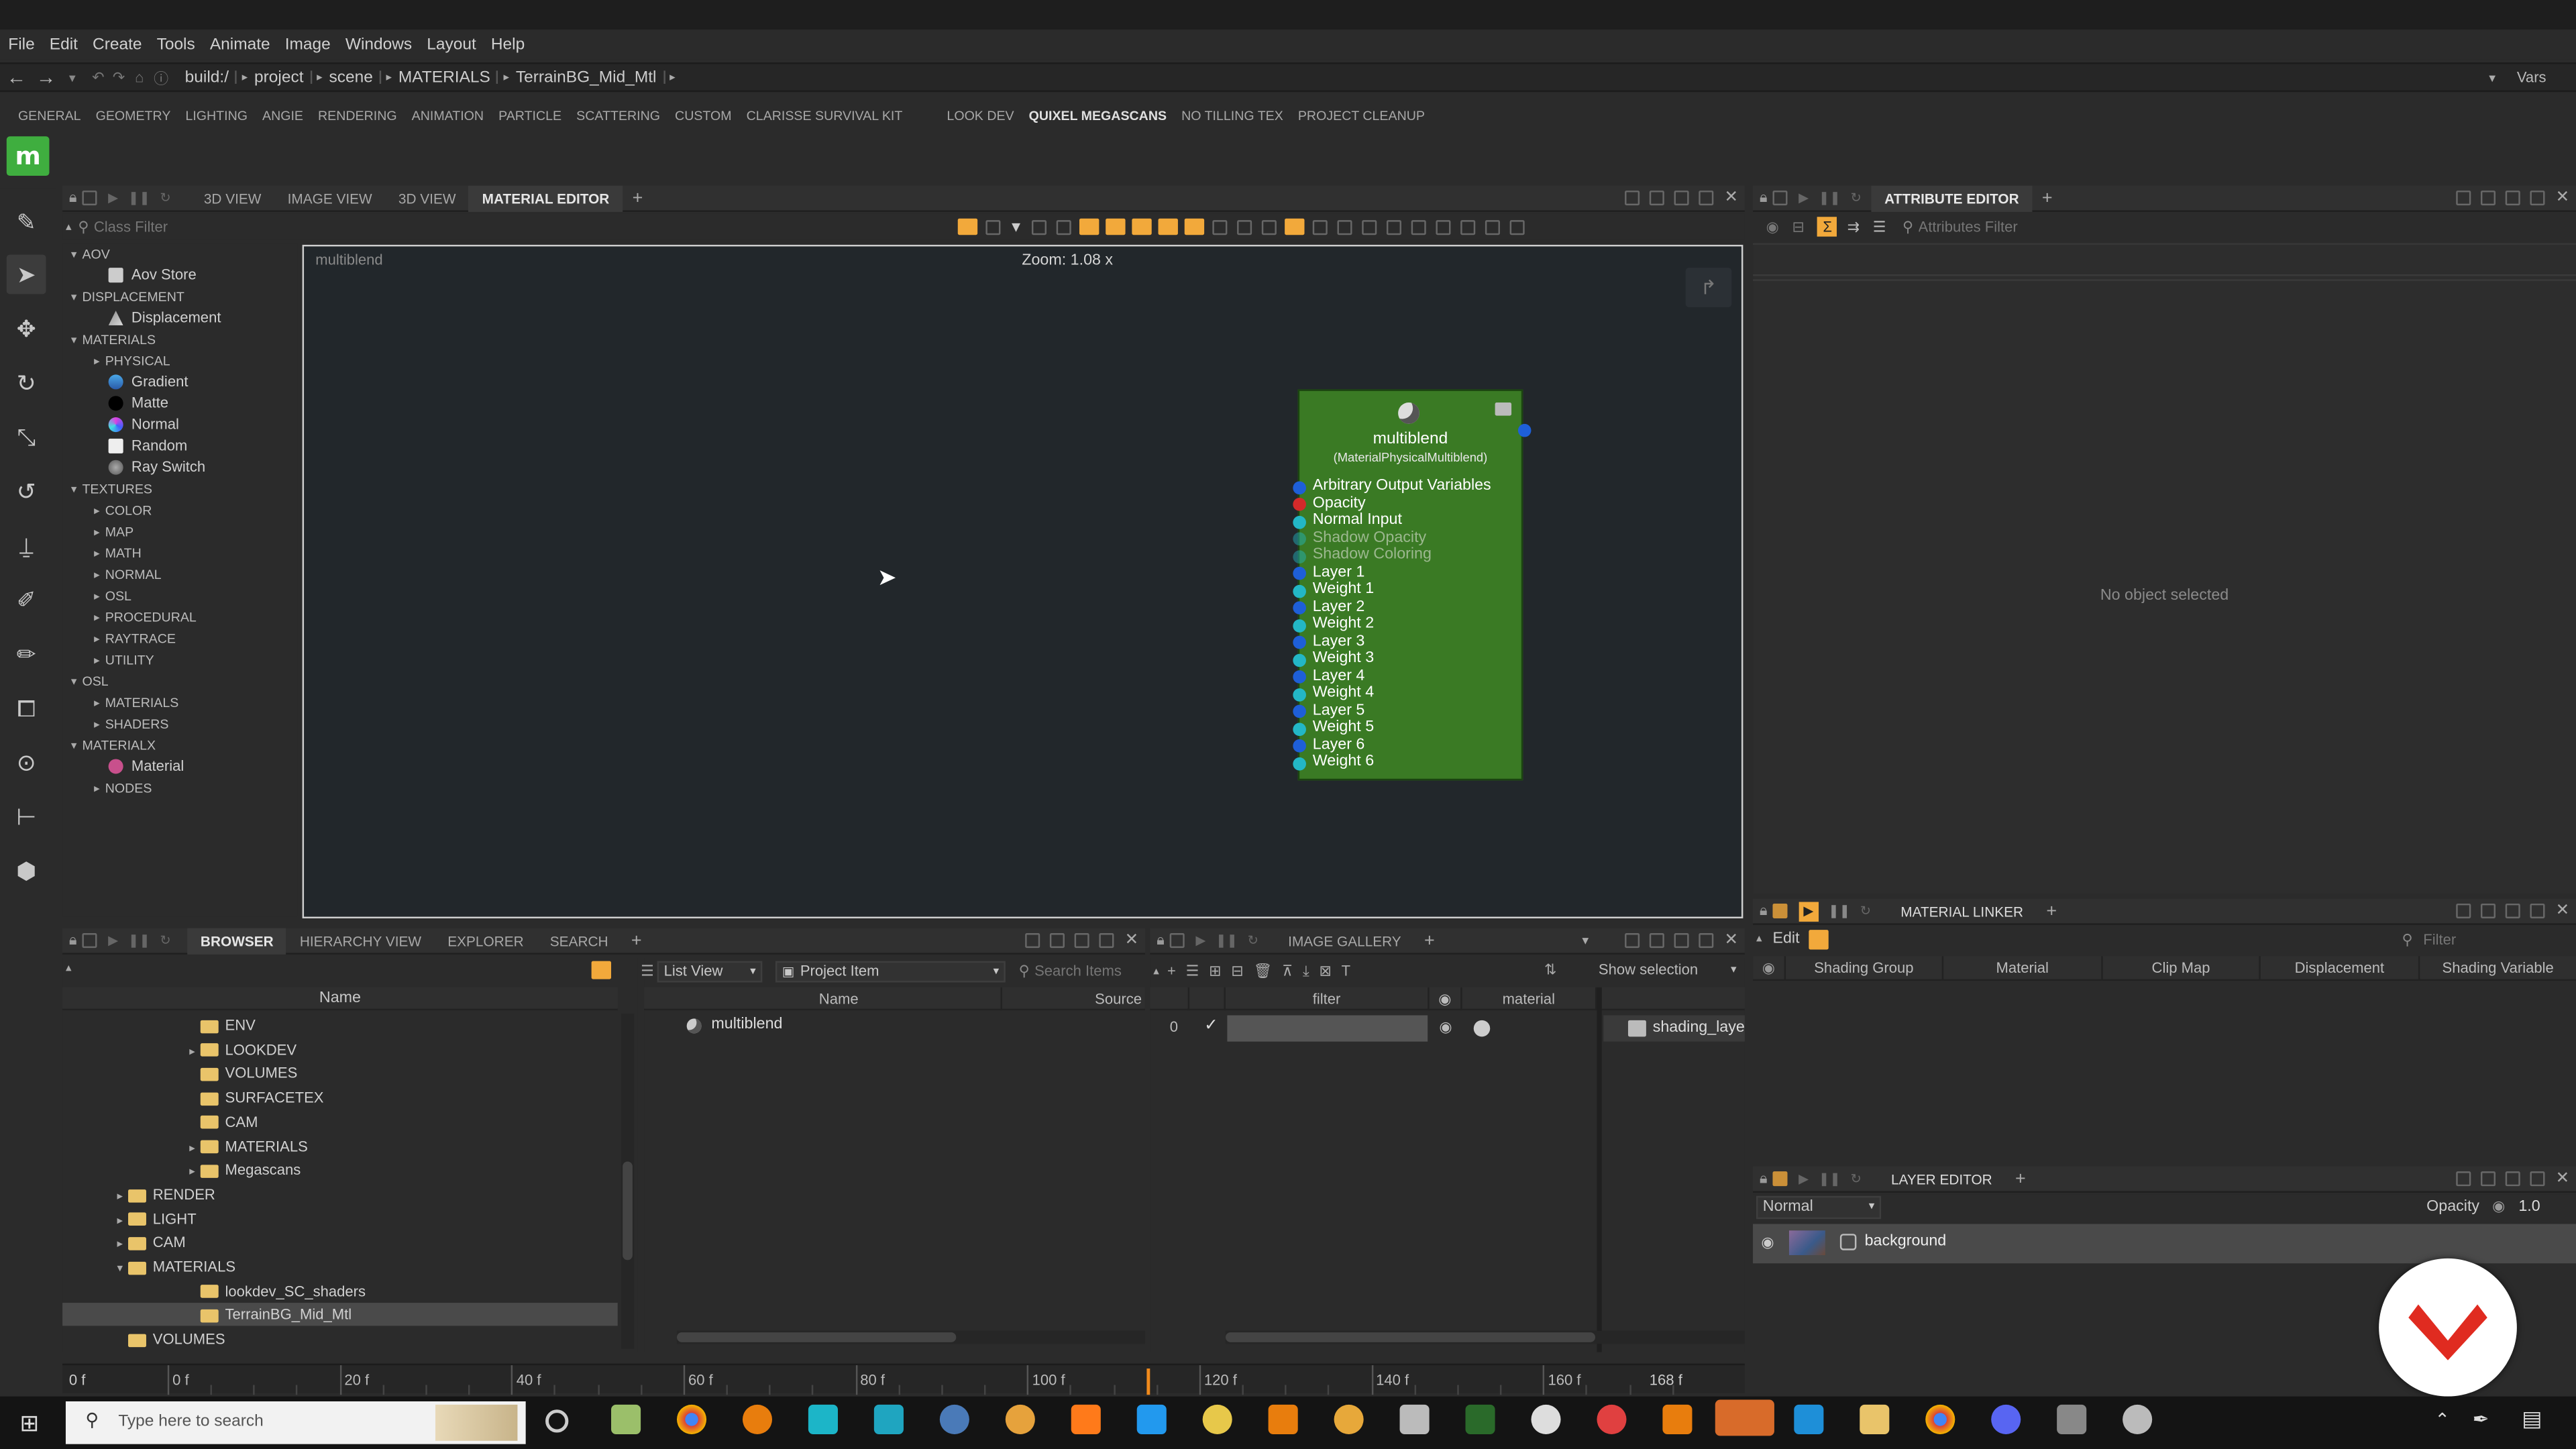 The width and height of the screenshot is (2576, 1449). What do you see at coordinates (28, 156) in the screenshot?
I see `megascans-shelf-logo: m` at bounding box center [28, 156].